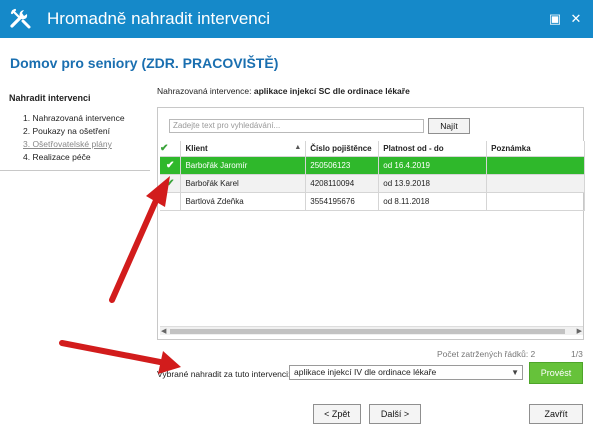  What do you see at coordinates (243, 201) in the screenshot?
I see `cell-client: Bartlová Zdeňka` at bounding box center [243, 201].